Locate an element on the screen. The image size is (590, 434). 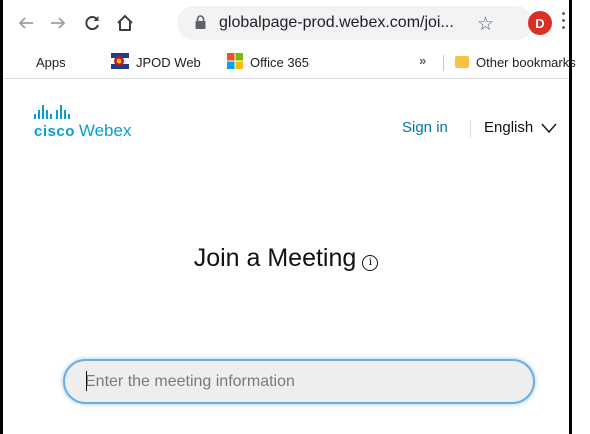
page-title: Join a Meeting is located at coordinates (275, 258).